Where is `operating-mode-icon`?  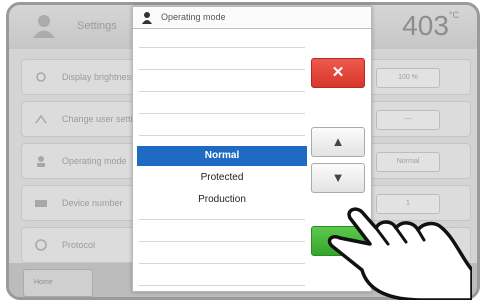
operating-mode-icon is located at coordinates (41, 161).